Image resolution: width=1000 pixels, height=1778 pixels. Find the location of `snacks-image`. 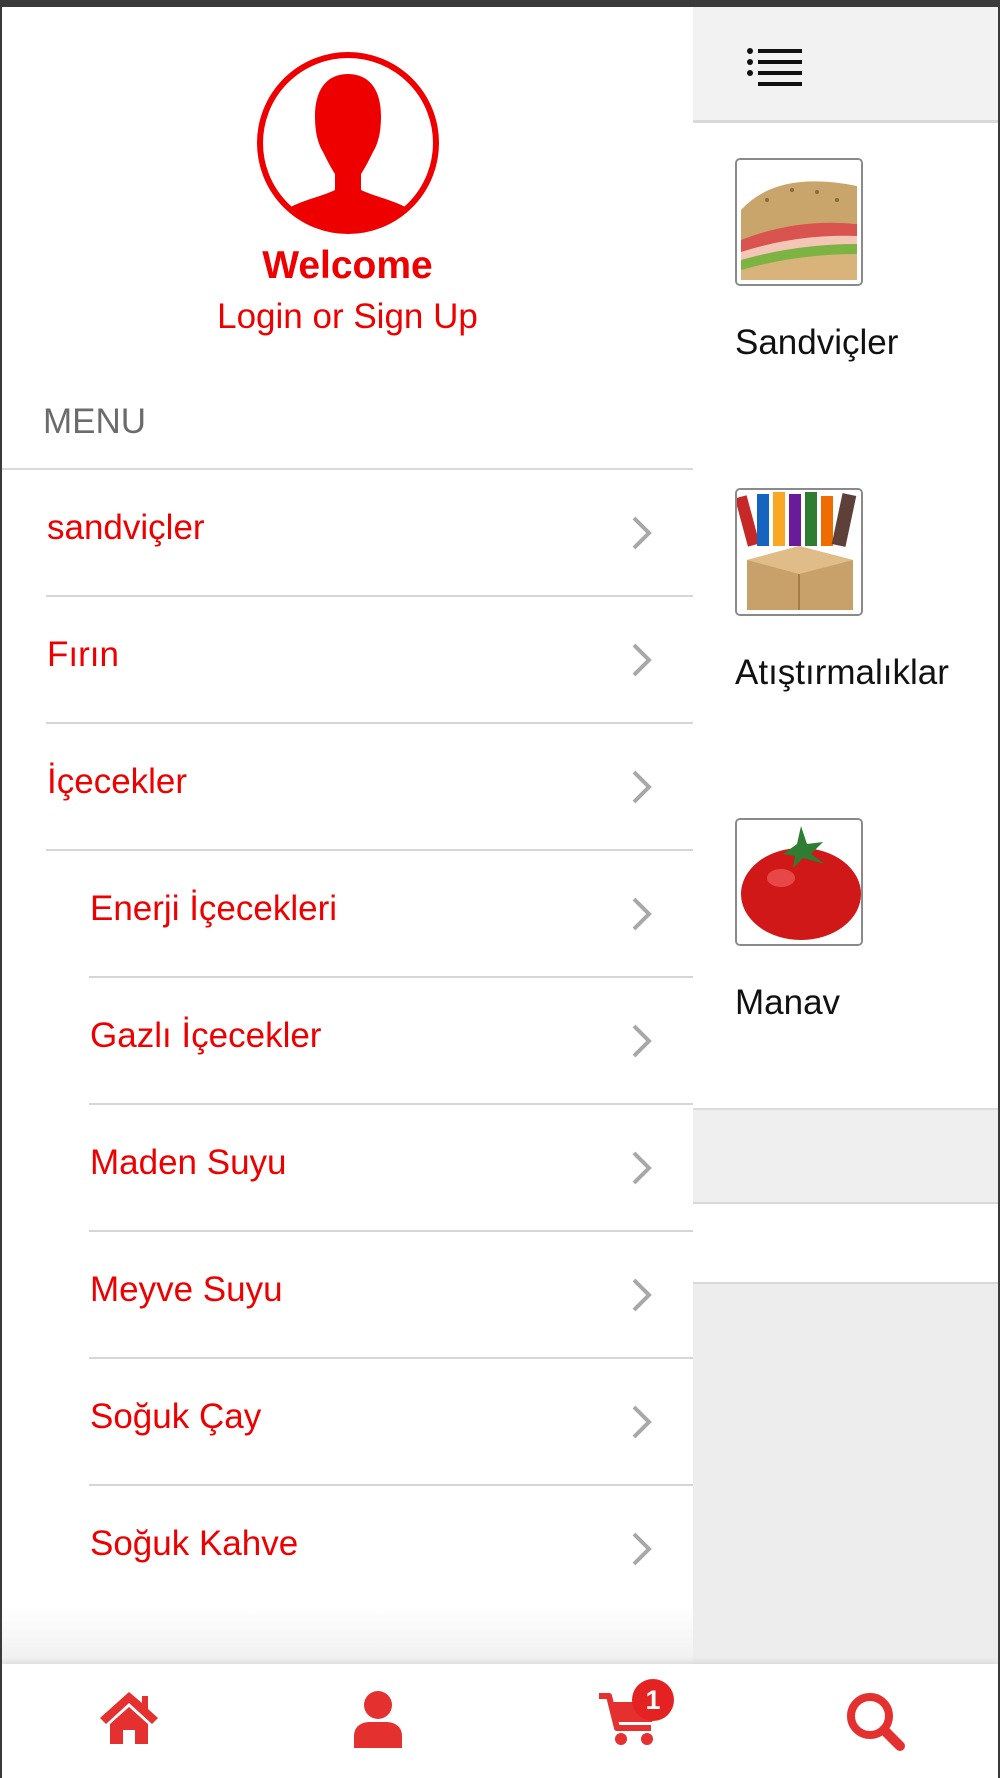

snacks-image is located at coordinates (799, 552).